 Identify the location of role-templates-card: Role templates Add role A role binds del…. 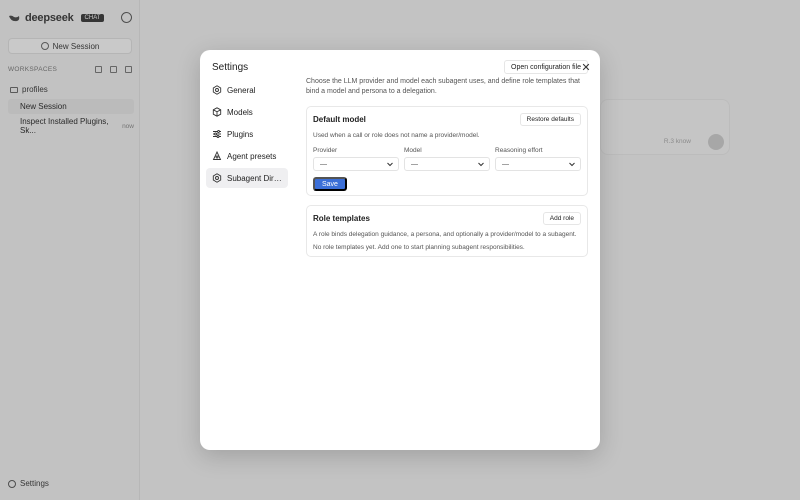
(447, 231).